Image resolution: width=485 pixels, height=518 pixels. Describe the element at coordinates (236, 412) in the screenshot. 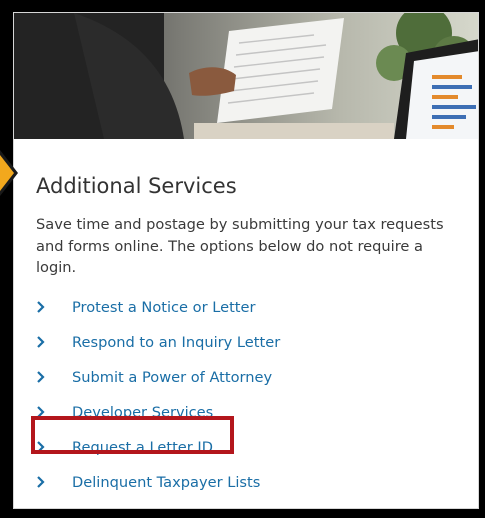

I see `link-developer-services: Developer Services` at that location.